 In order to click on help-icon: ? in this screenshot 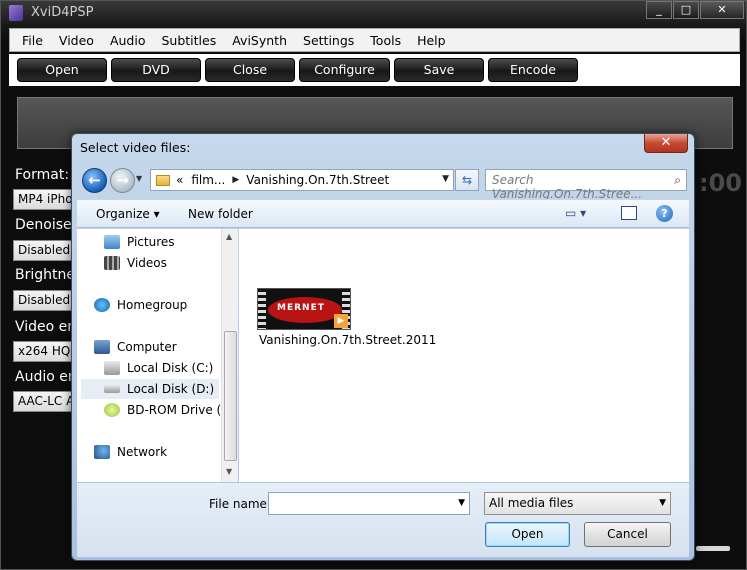, I will do `click(664, 213)`.